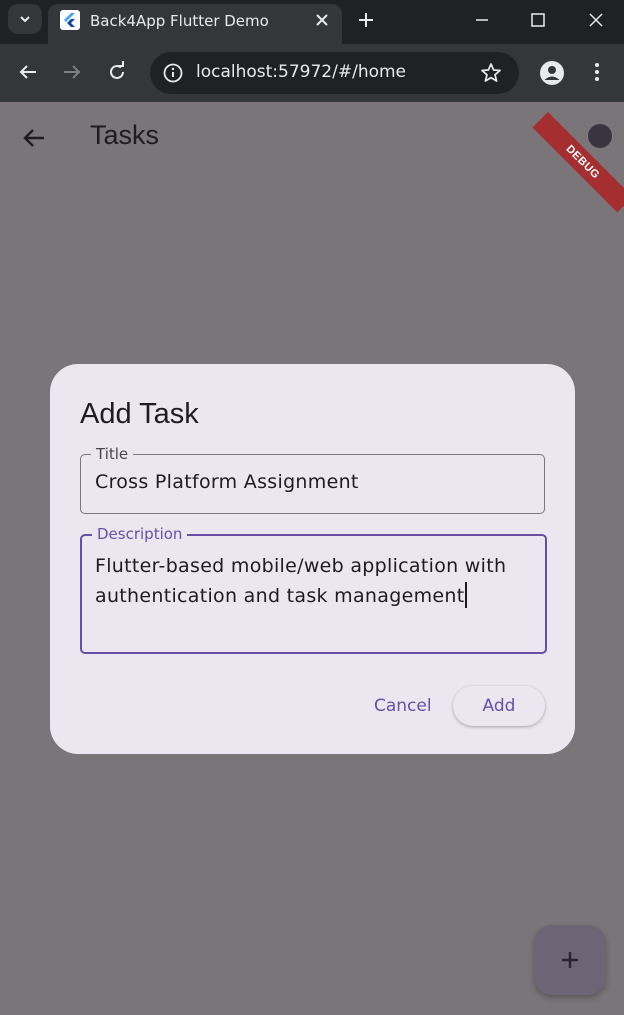  What do you see at coordinates (227, 482) in the screenshot?
I see `title-field-value: Cross Platform Assignment` at bounding box center [227, 482].